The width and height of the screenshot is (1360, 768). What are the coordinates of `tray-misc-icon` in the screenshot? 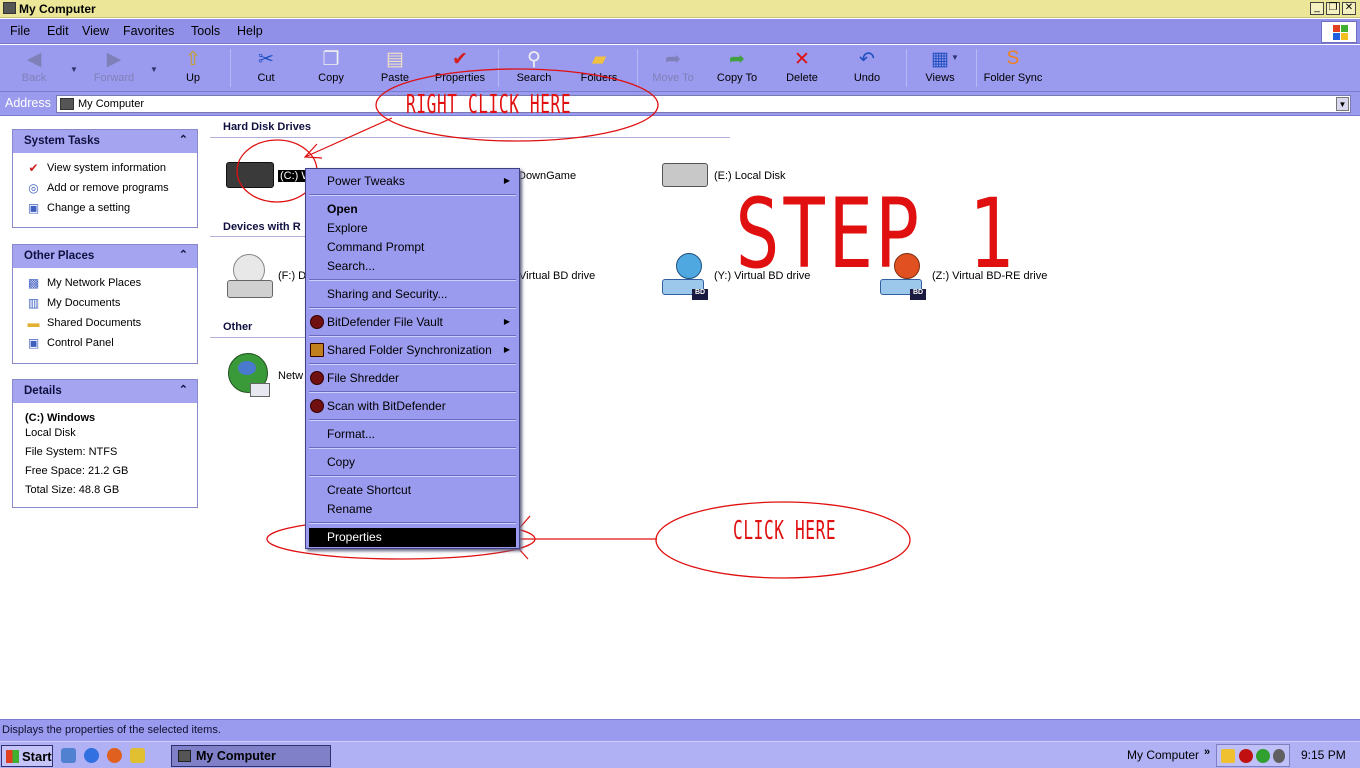 It's located at (1279, 756).